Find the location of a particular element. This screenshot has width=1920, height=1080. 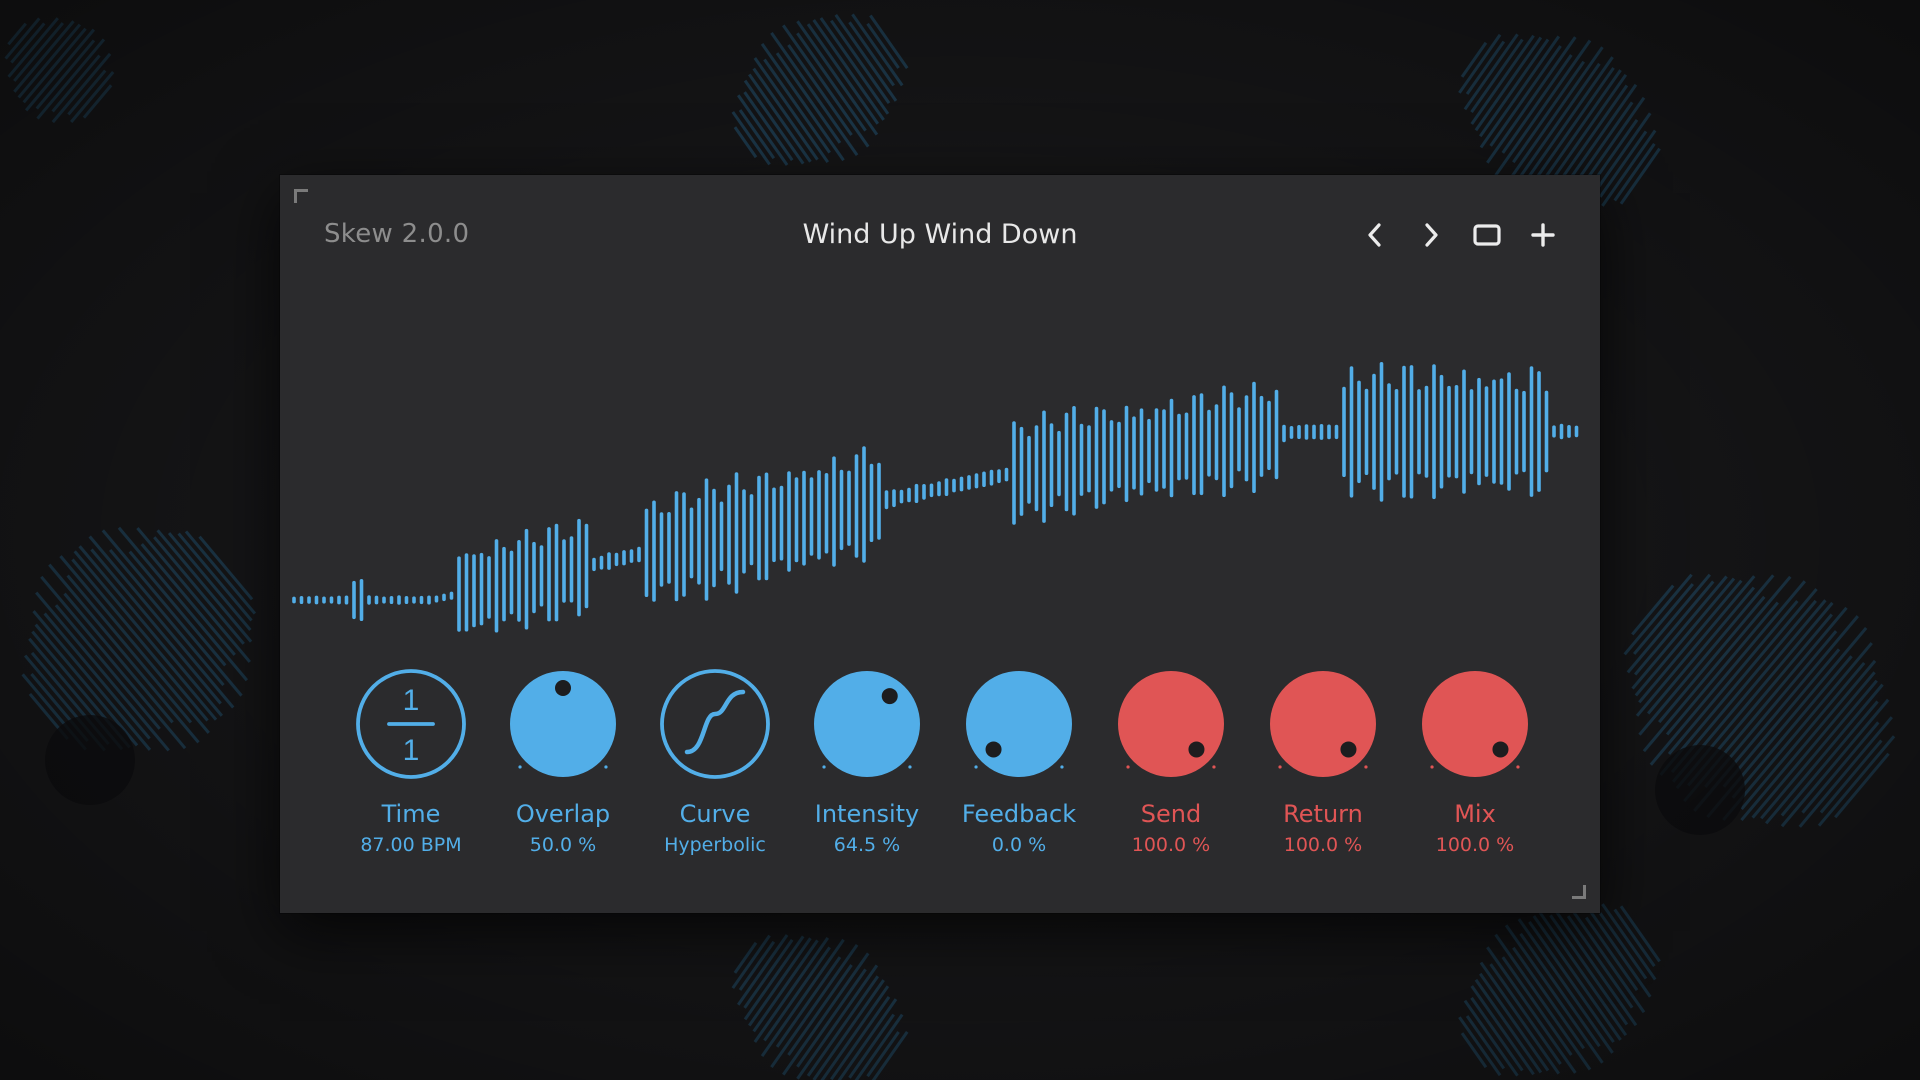

previous-preset-button is located at coordinates (1375, 235).